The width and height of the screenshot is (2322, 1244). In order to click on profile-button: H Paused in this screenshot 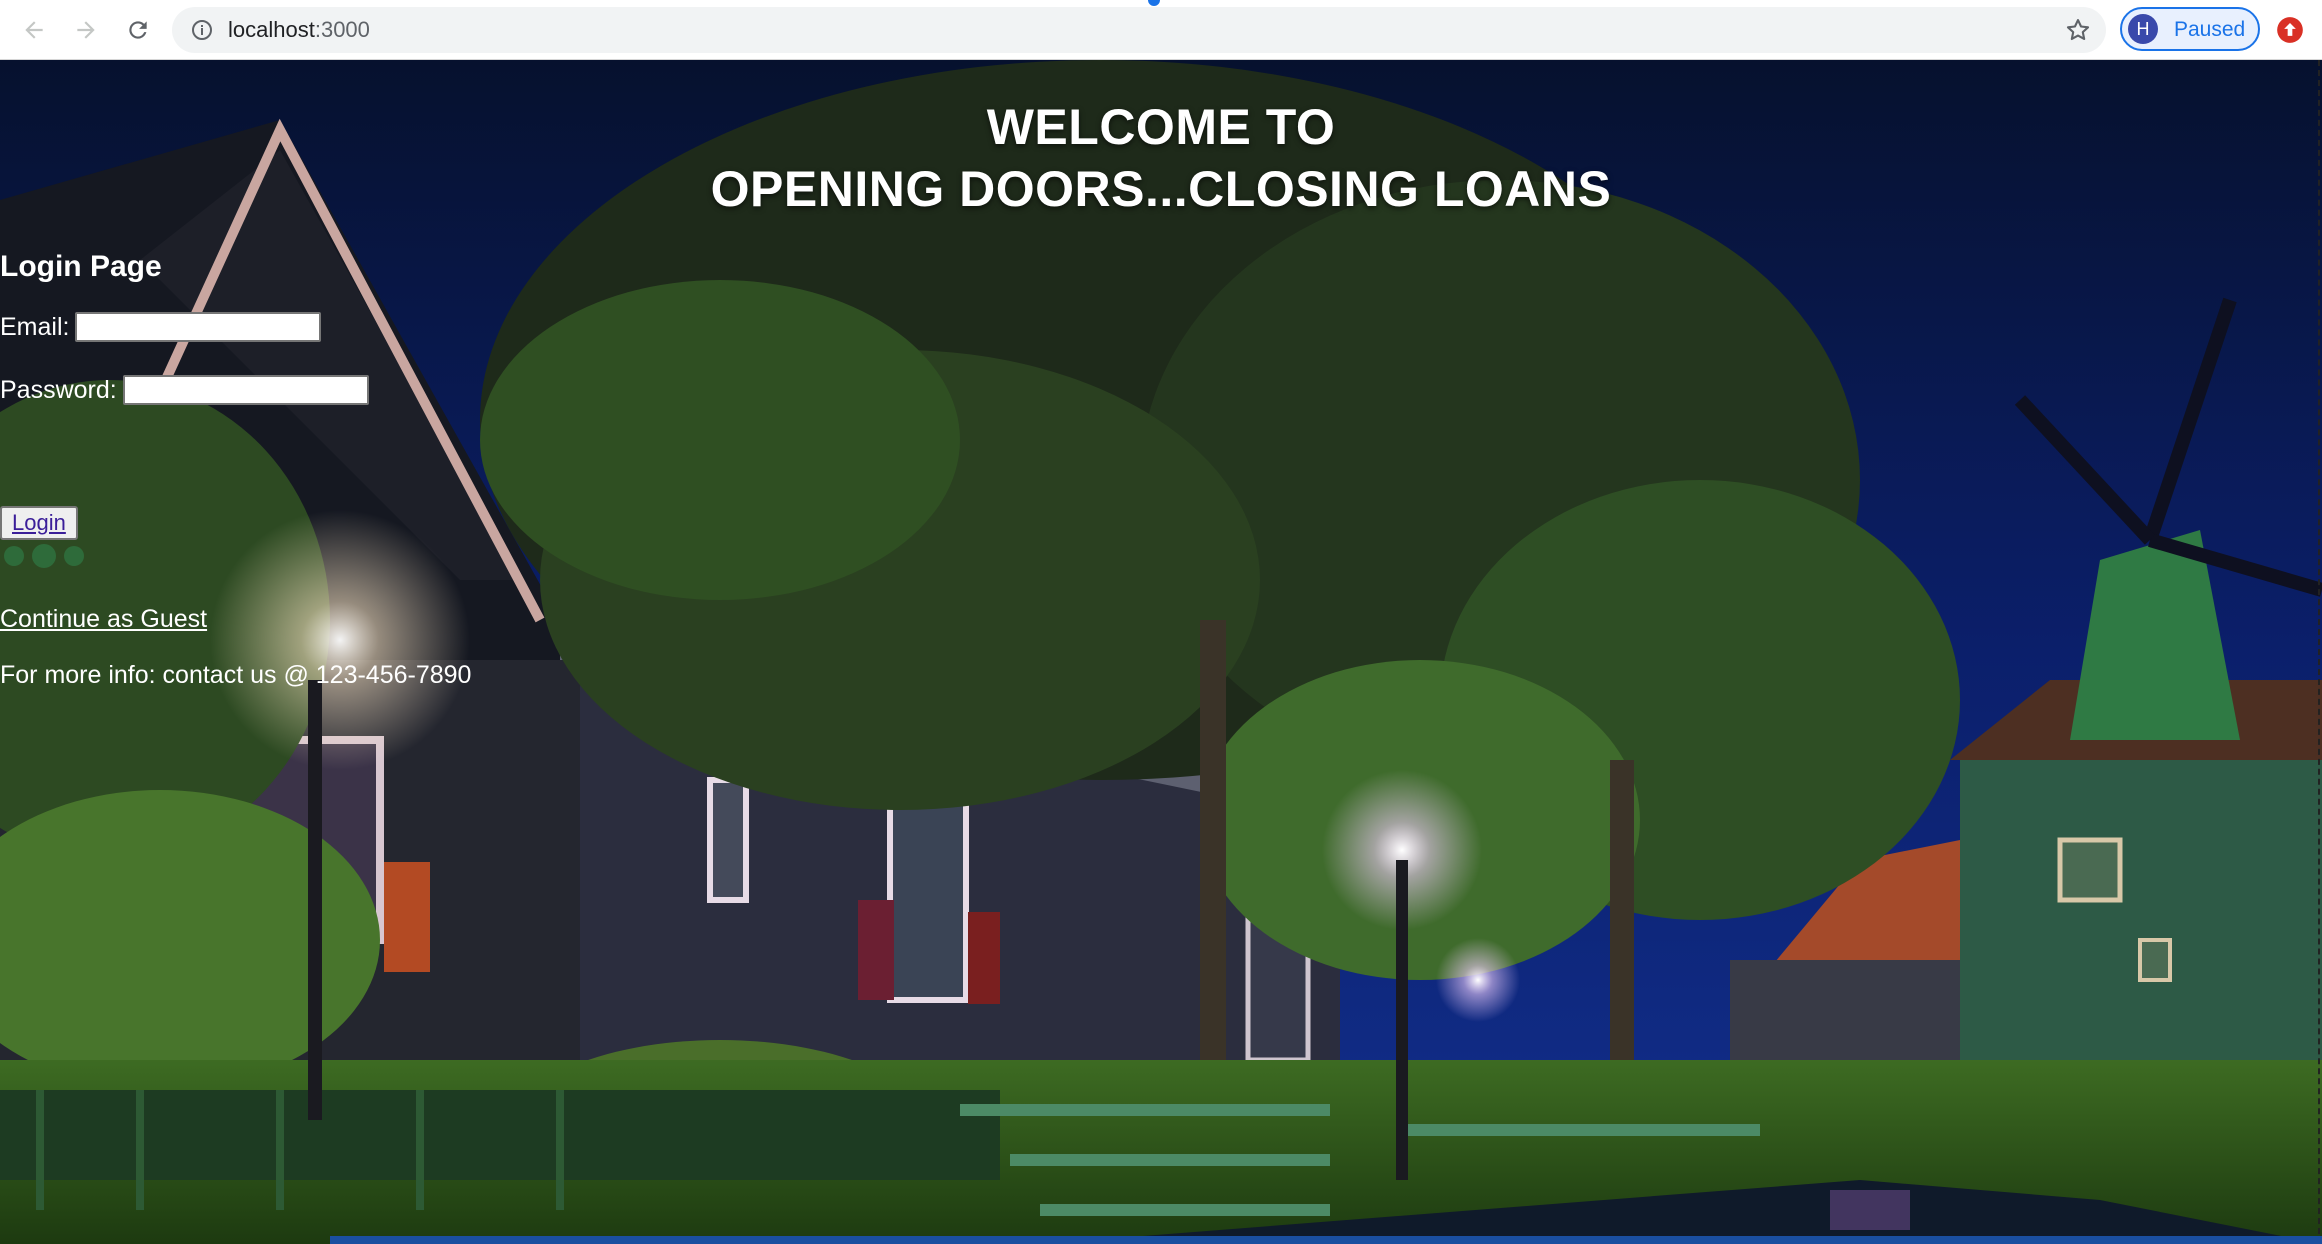, I will do `click(2190, 29)`.